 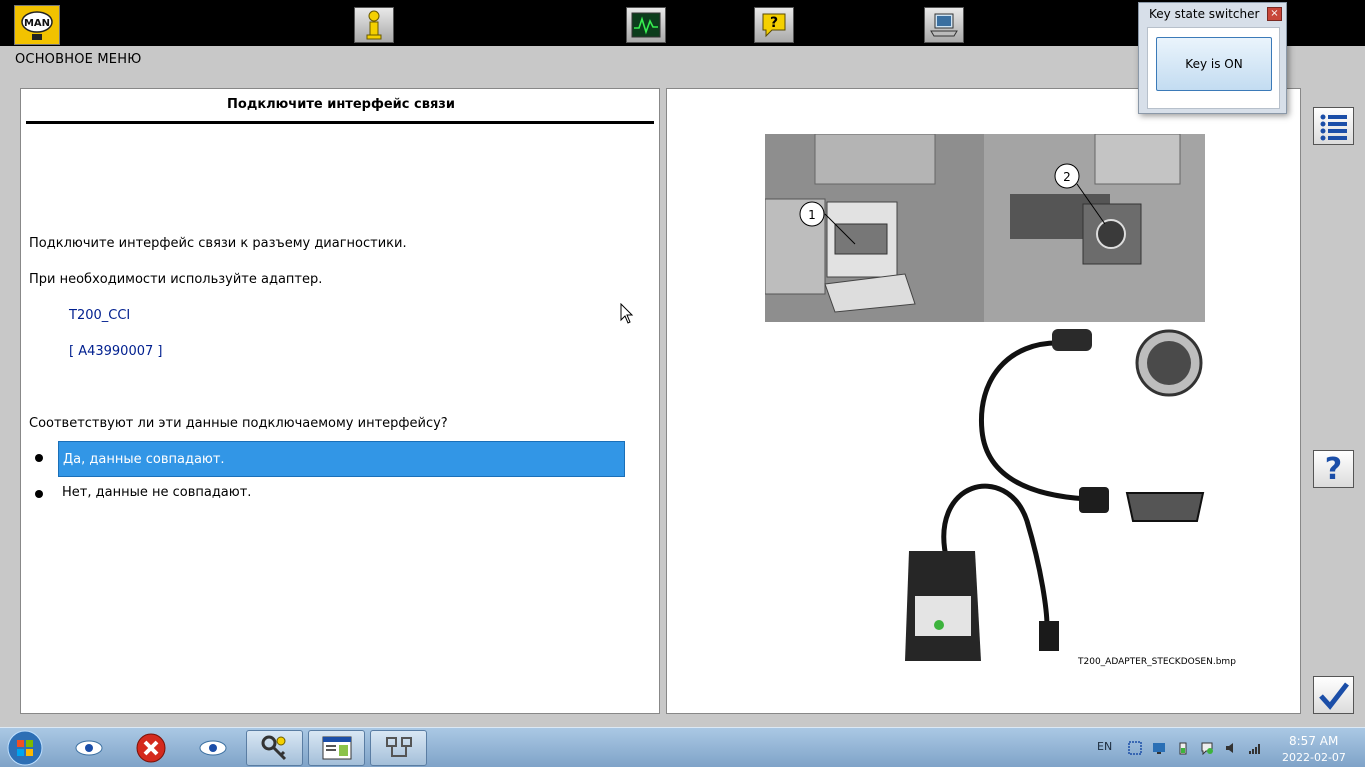 What do you see at coordinates (341, 459) in the screenshot?
I see `option-yes: Да, данные совпадают.` at bounding box center [341, 459].